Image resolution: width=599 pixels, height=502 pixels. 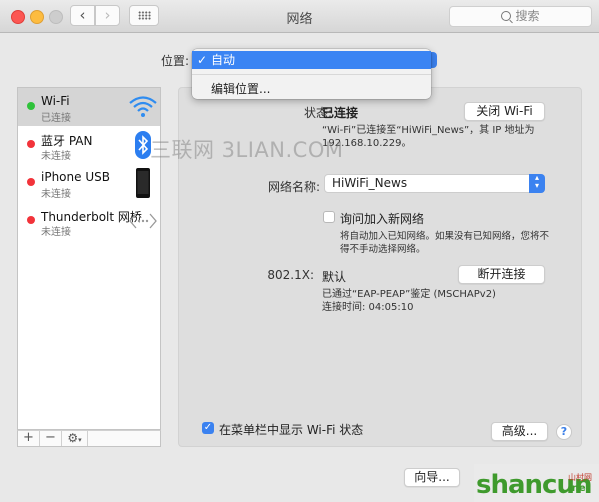 What do you see at coordinates (247, 150) in the screenshot?
I see `watermark-text: 三联网 3LIAN.COM` at bounding box center [247, 150].